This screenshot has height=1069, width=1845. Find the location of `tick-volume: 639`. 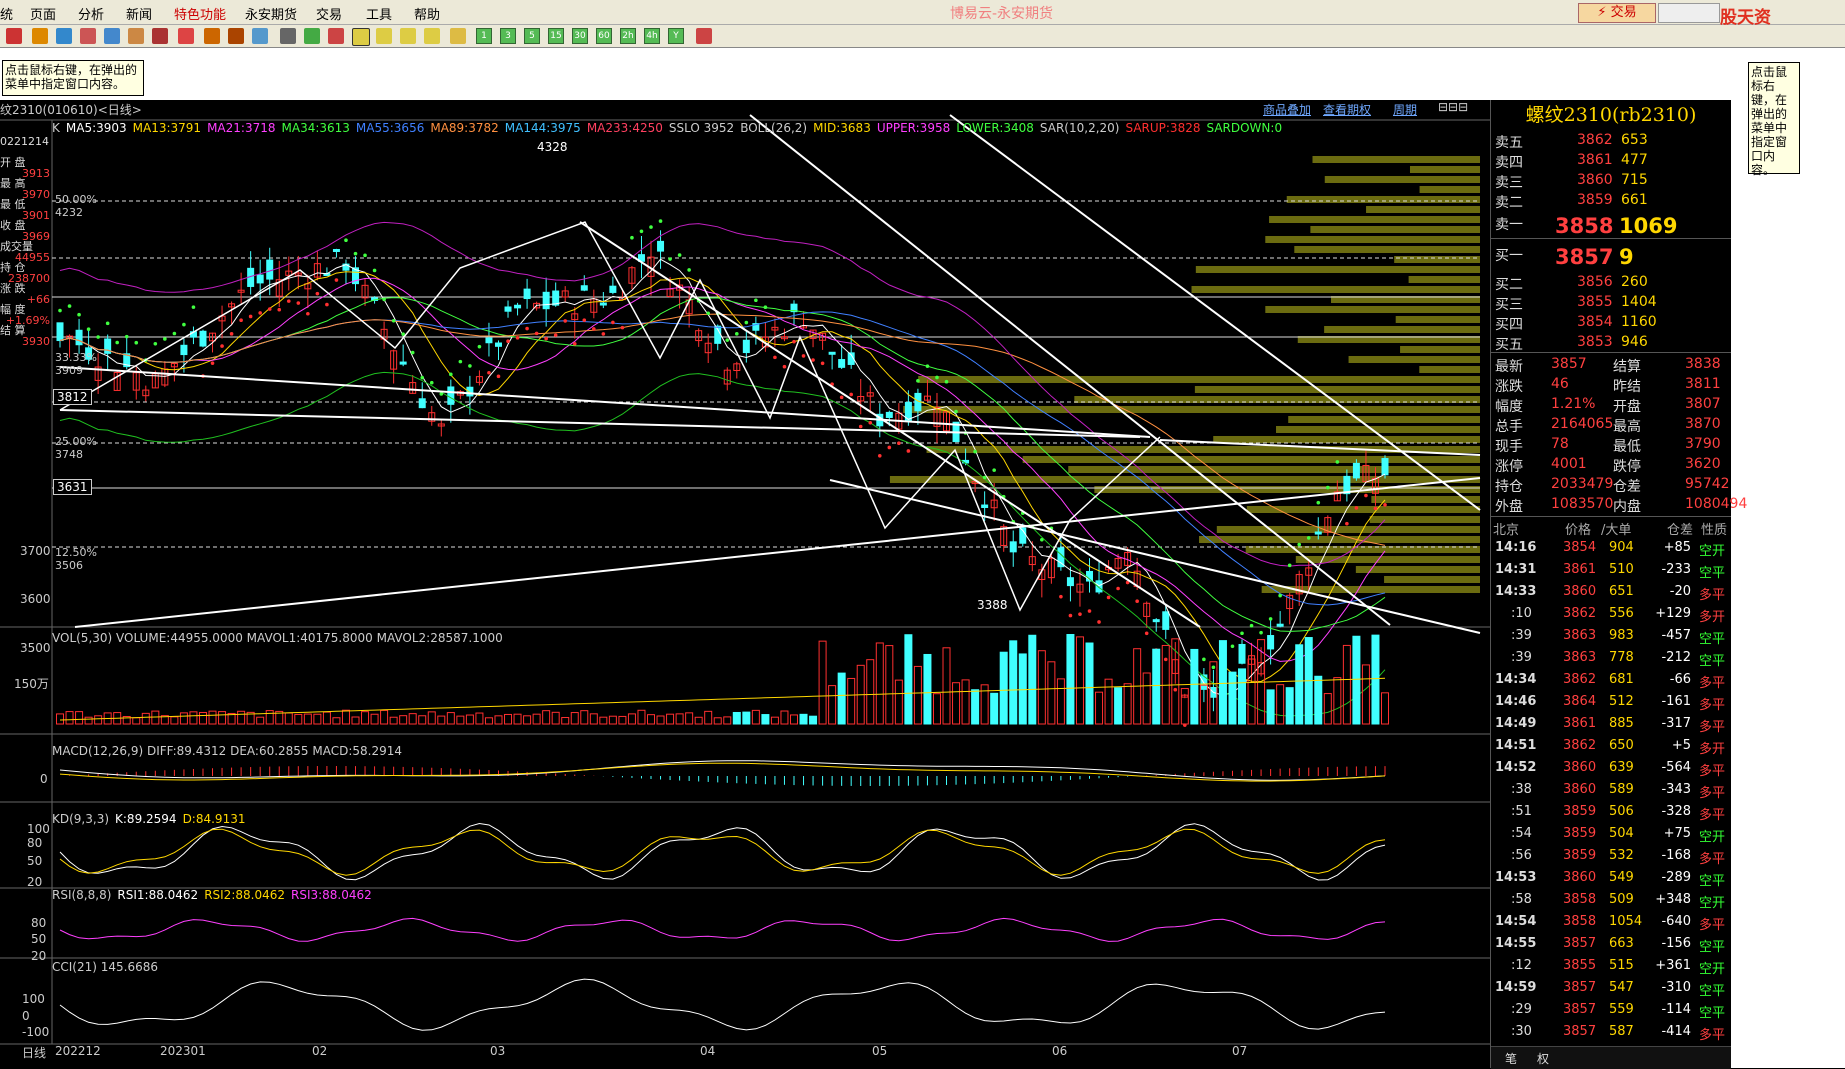

tick-volume: 639 is located at coordinates (1621, 767).